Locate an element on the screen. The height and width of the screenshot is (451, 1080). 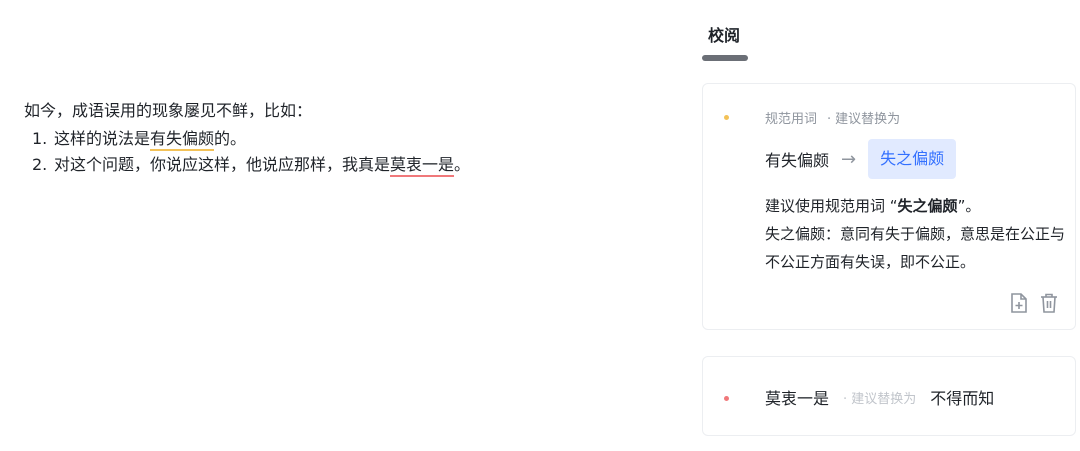
card-actions is located at coordinates (1034, 303).